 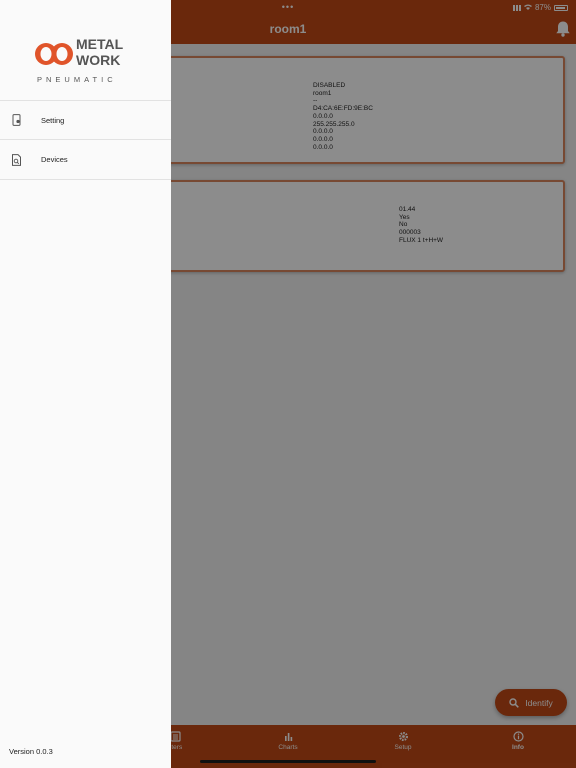 I want to click on svg-text: METAL, so click(x=100, y=44).